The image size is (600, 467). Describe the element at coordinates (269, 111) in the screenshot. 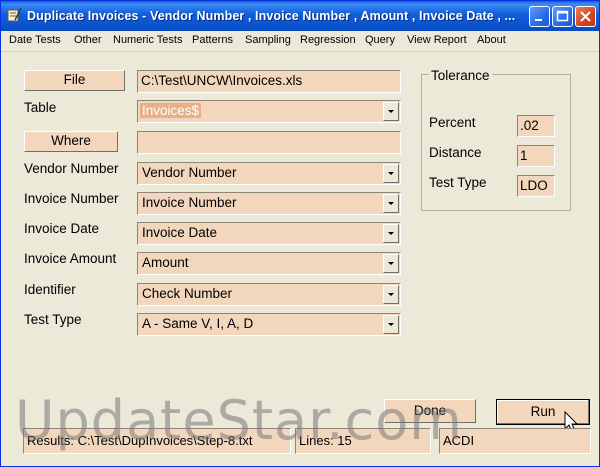

I see `table-dropdown: Invoices$` at that location.